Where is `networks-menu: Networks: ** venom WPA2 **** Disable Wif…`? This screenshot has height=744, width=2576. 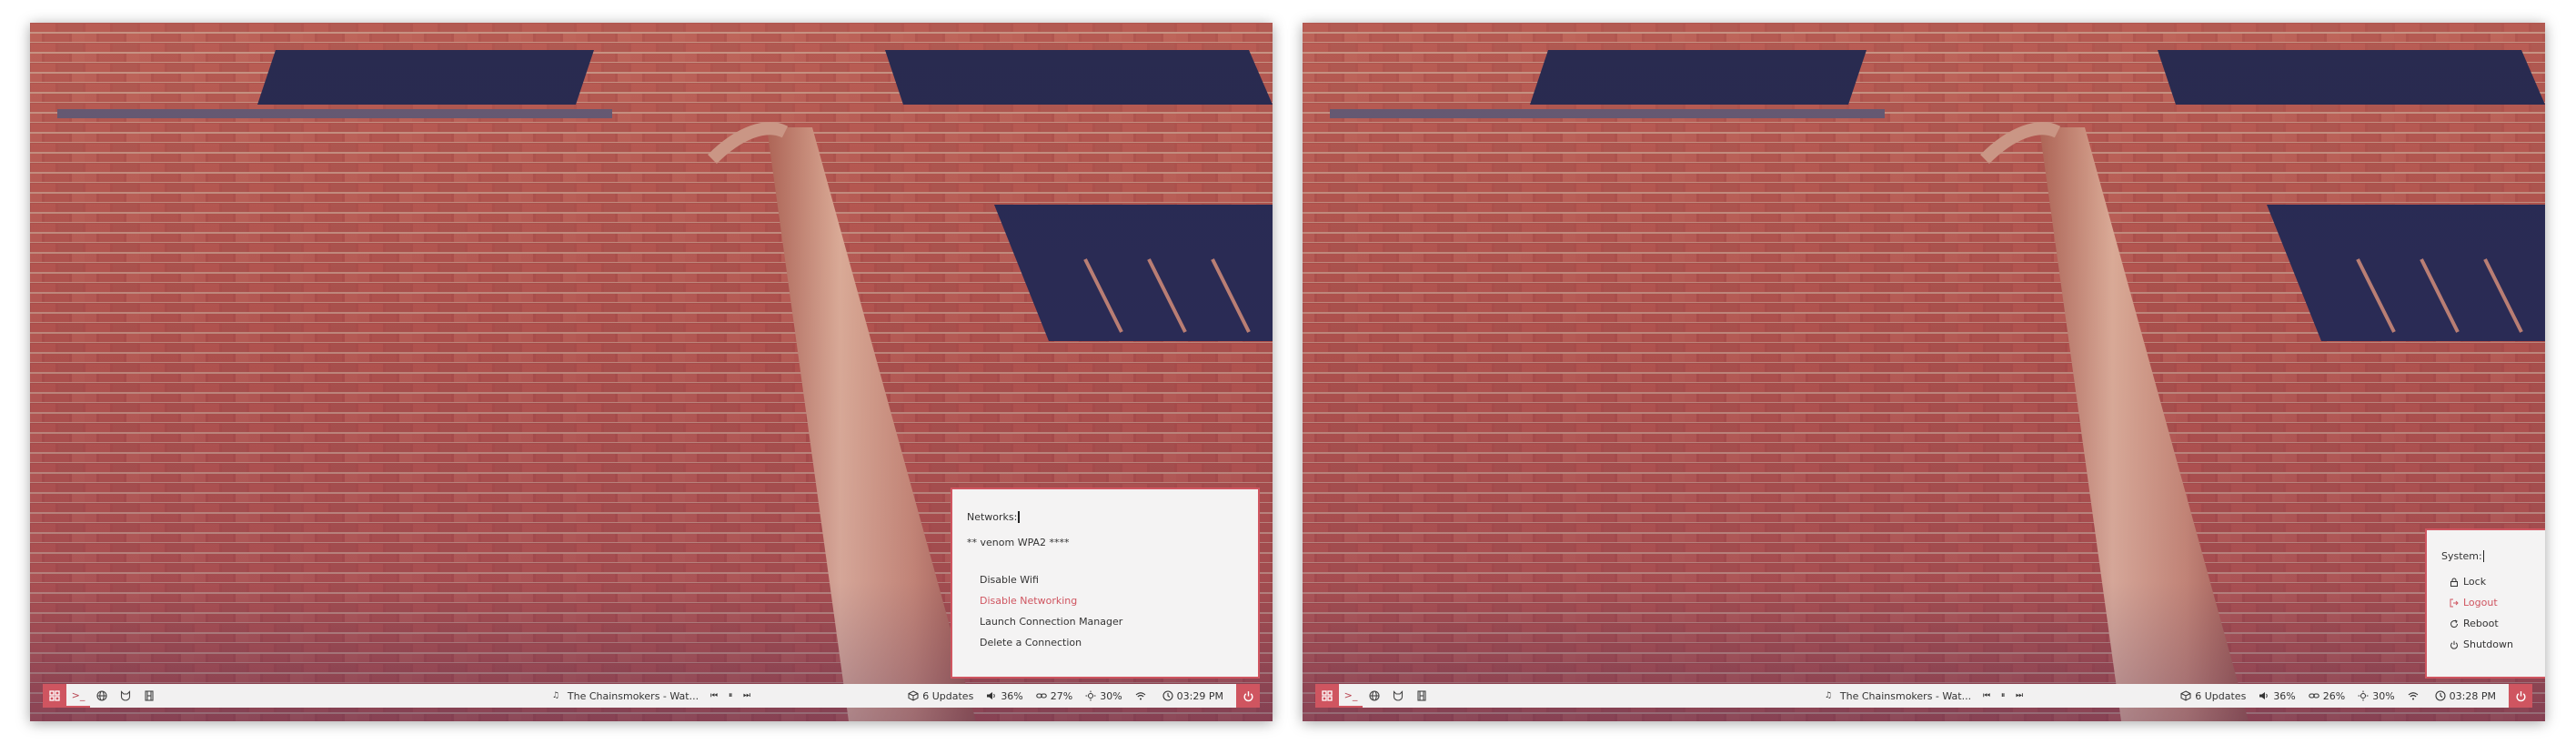 networks-menu: Networks: ** venom WPA2 **** Disable Wif… is located at coordinates (1105, 583).